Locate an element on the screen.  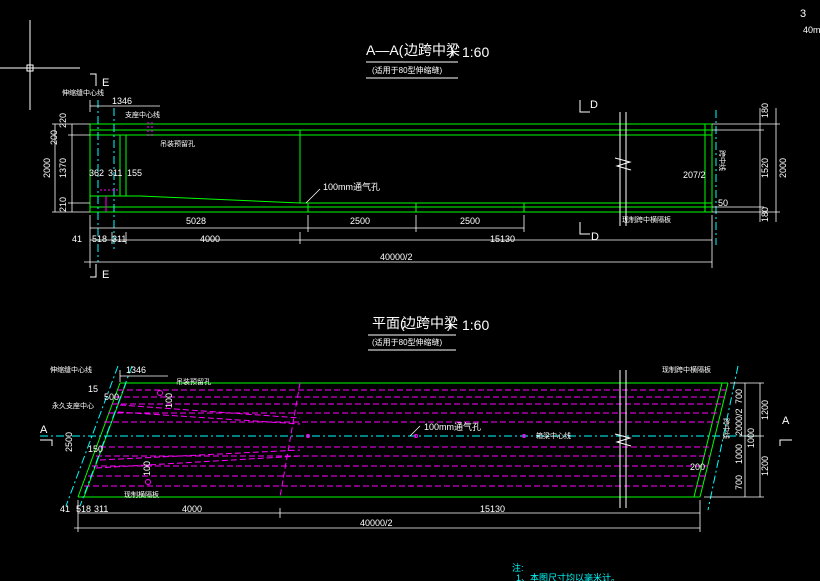
section-break-symbol is located at coordinates (623, 169).